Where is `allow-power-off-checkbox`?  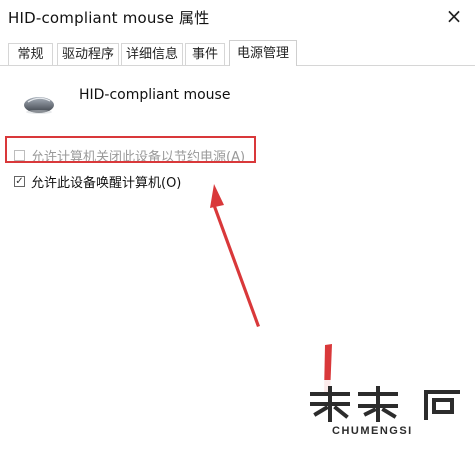
allow-power-off-checkbox is located at coordinates (19, 155).